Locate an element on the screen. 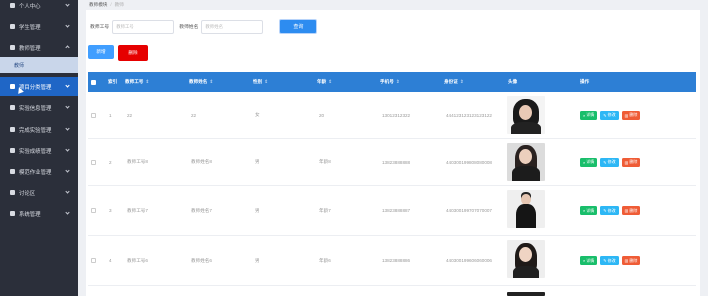 This screenshot has width=708, height=296. cell-teacher-id: 22 is located at coordinates (130, 115).